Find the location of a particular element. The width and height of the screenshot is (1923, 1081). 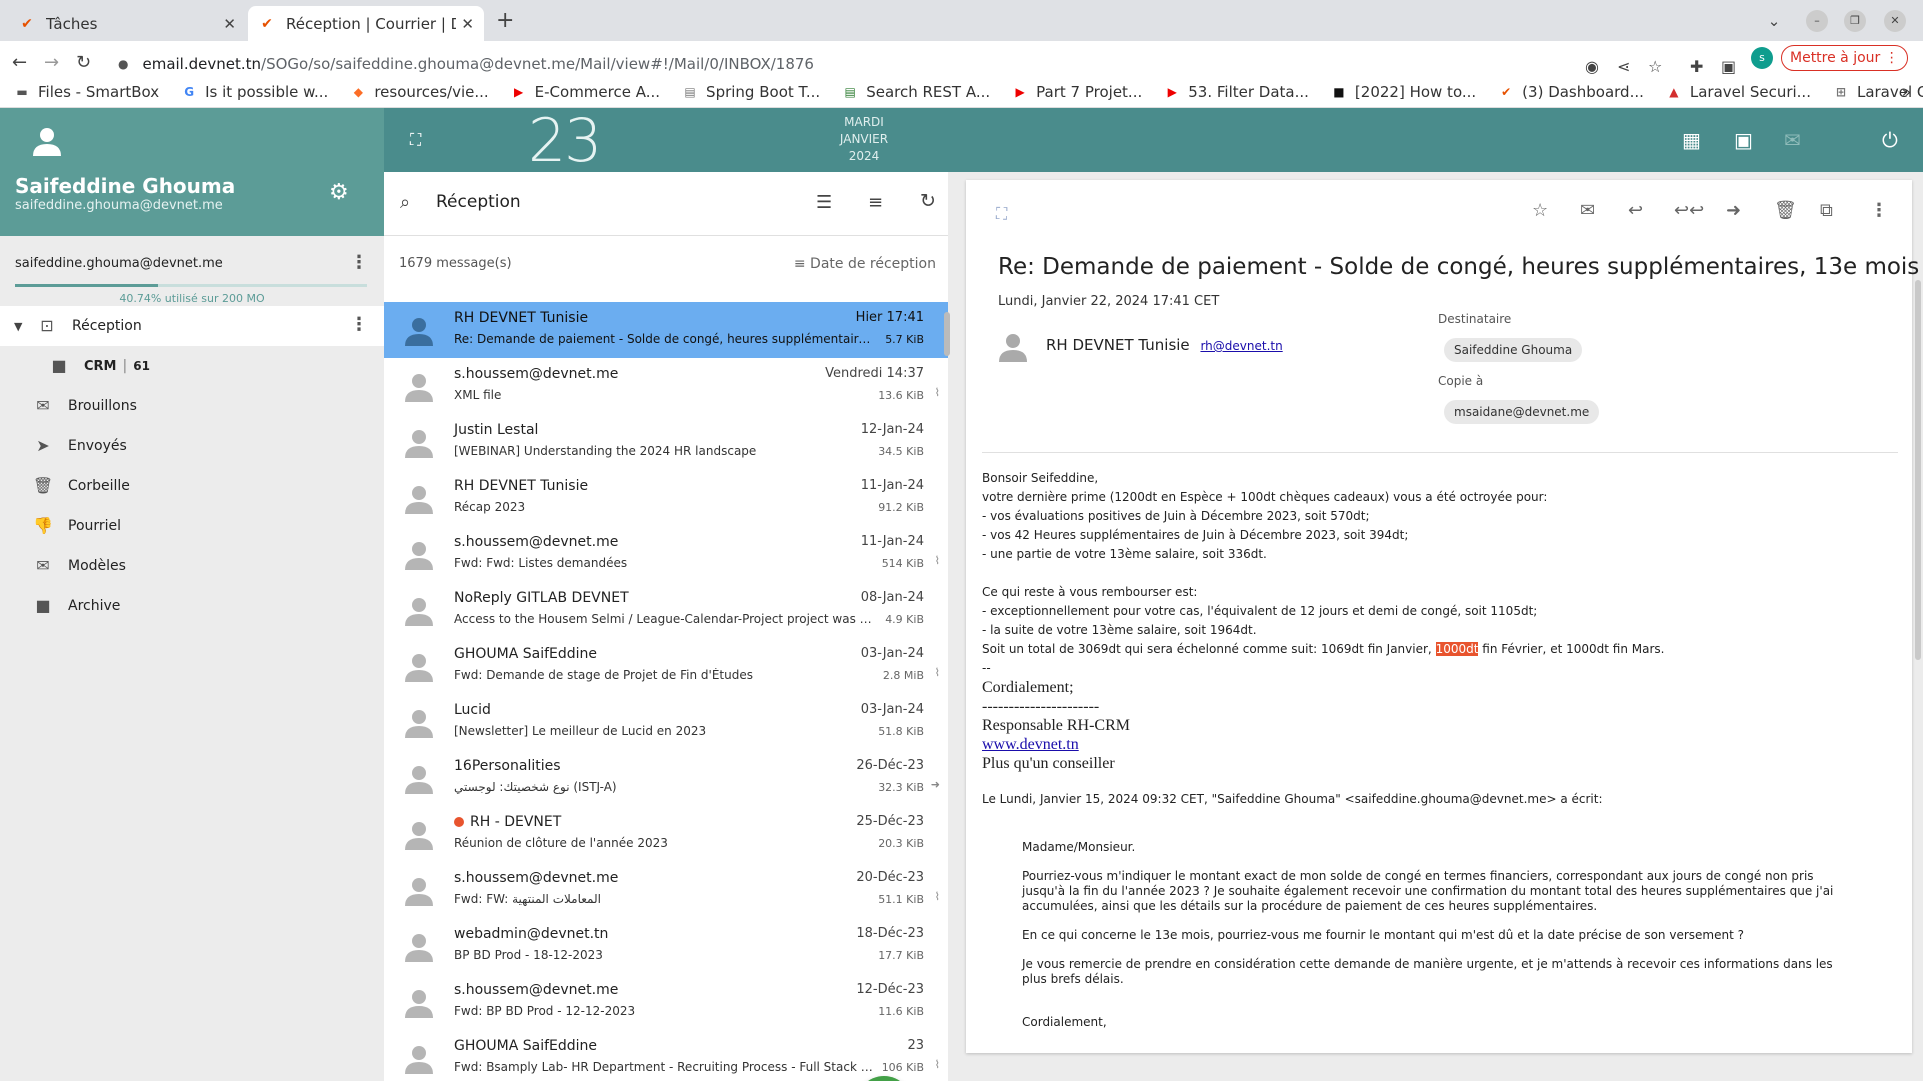

more-options-icon: ⋮ is located at coordinates (1879, 210).